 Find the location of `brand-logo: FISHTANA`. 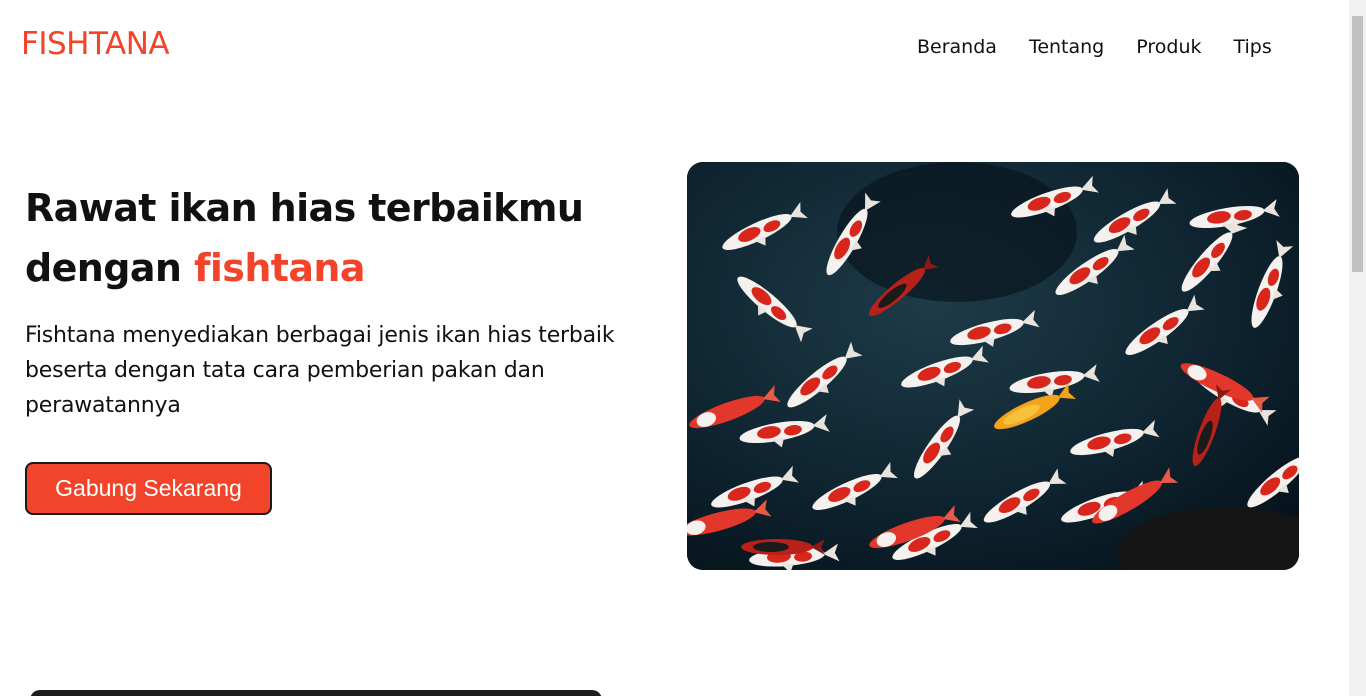

brand-logo: FISHTANA is located at coordinates (95, 44).